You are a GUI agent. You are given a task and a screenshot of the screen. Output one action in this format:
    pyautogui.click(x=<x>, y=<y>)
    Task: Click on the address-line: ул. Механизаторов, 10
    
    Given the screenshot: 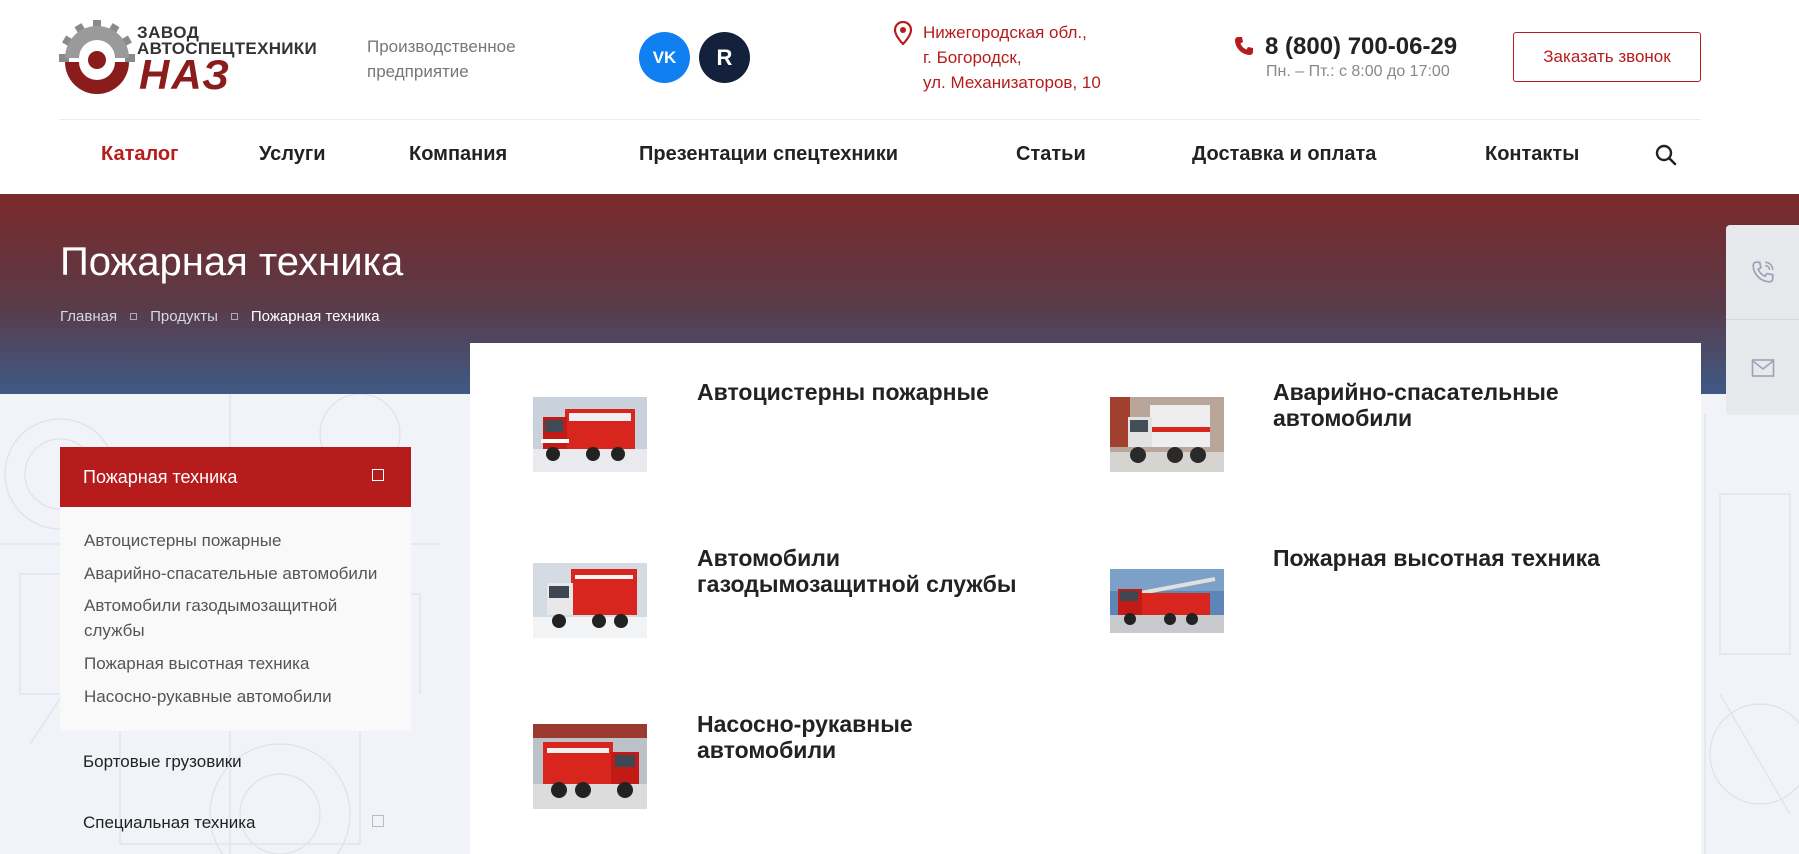 What is the action you would take?
    pyautogui.click(x=1012, y=82)
    